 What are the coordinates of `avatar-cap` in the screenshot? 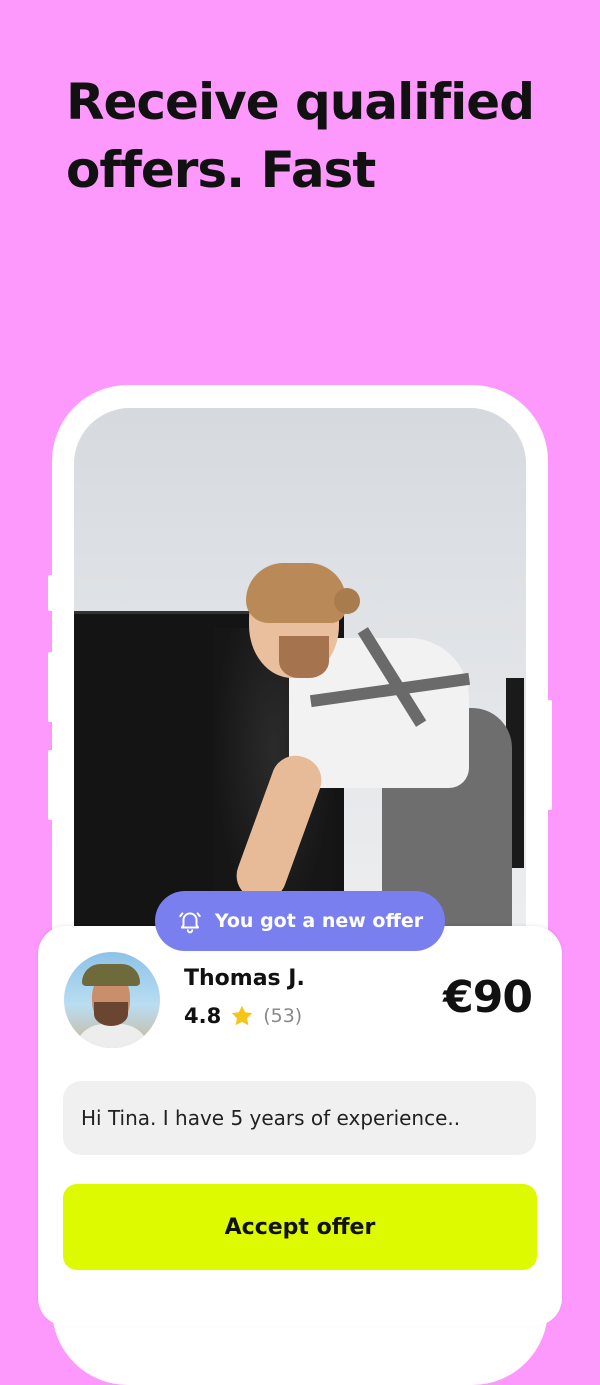 It's located at (111, 975).